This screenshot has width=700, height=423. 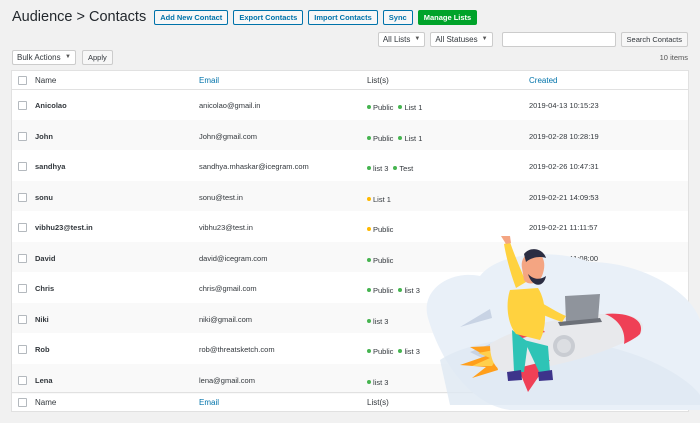 What do you see at coordinates (350, 348) in the screenshot?
I see `table-row: Rob rob@threatsketch.com Public list 3` at bounding box center [350, 348].